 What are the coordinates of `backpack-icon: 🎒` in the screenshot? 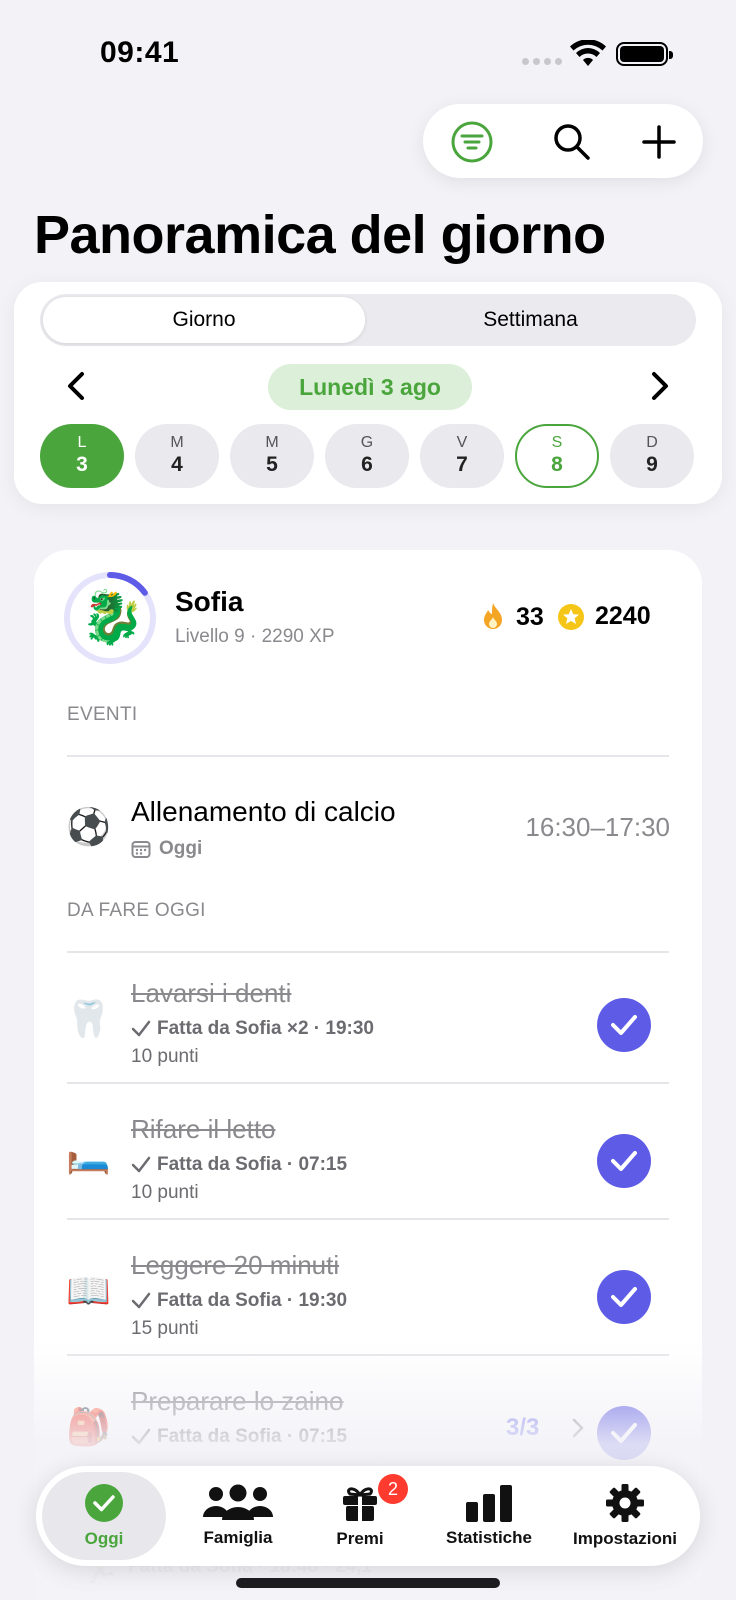 It's located at (88, 1426).